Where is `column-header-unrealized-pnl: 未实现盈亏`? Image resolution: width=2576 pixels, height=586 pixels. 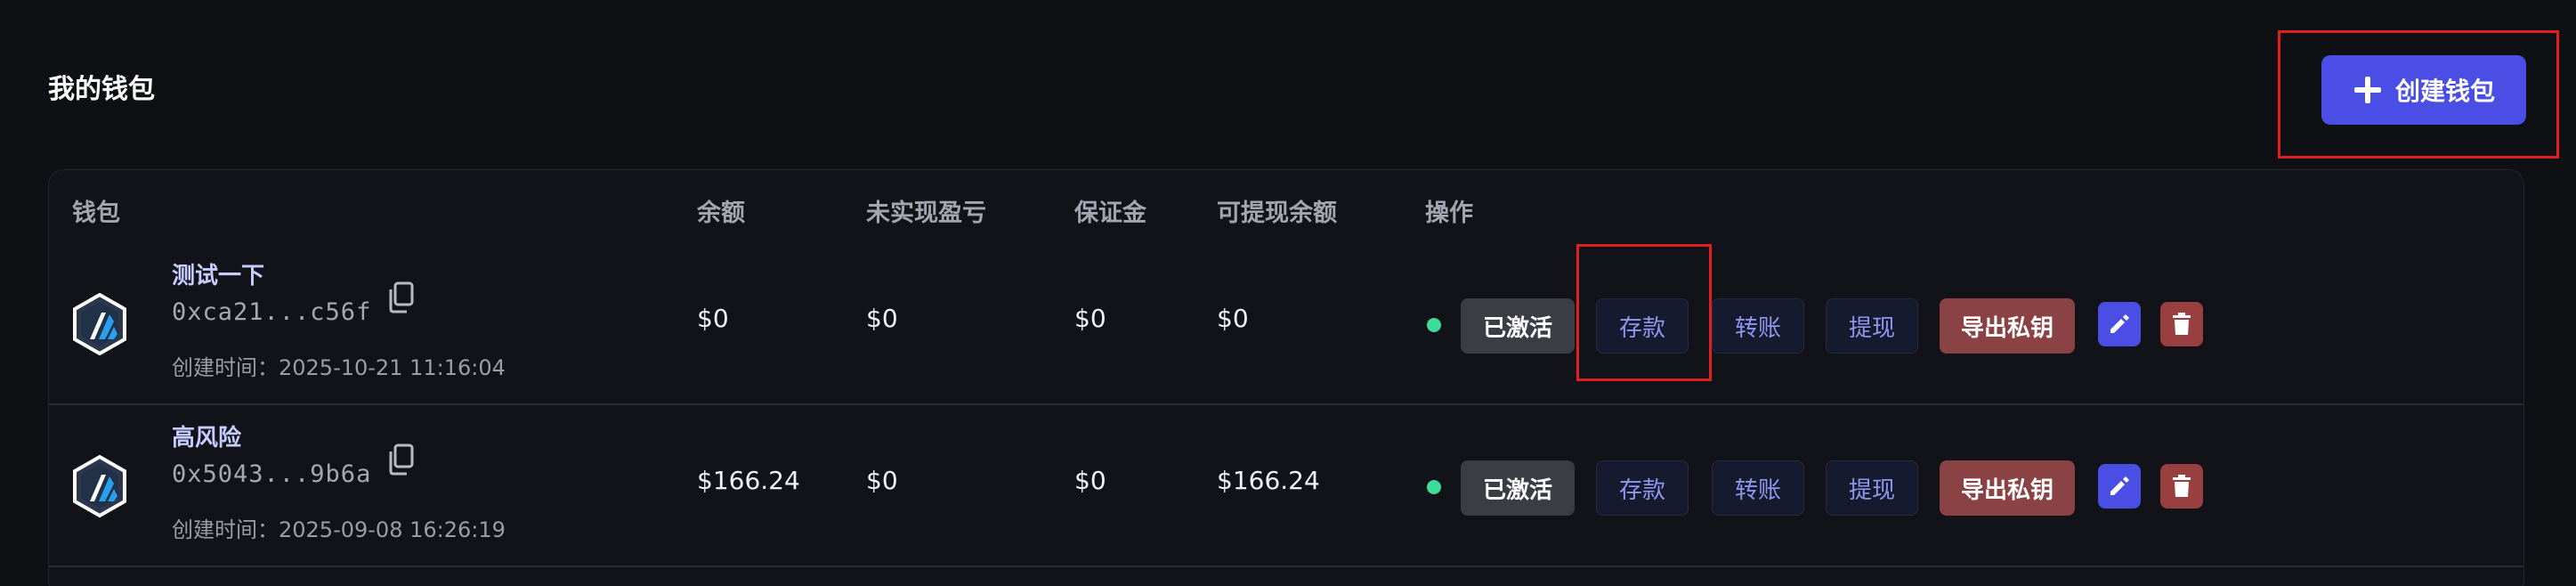 column-header-unrealized-pnl: 未实现盈亏 is located at coordinates (926, 213).